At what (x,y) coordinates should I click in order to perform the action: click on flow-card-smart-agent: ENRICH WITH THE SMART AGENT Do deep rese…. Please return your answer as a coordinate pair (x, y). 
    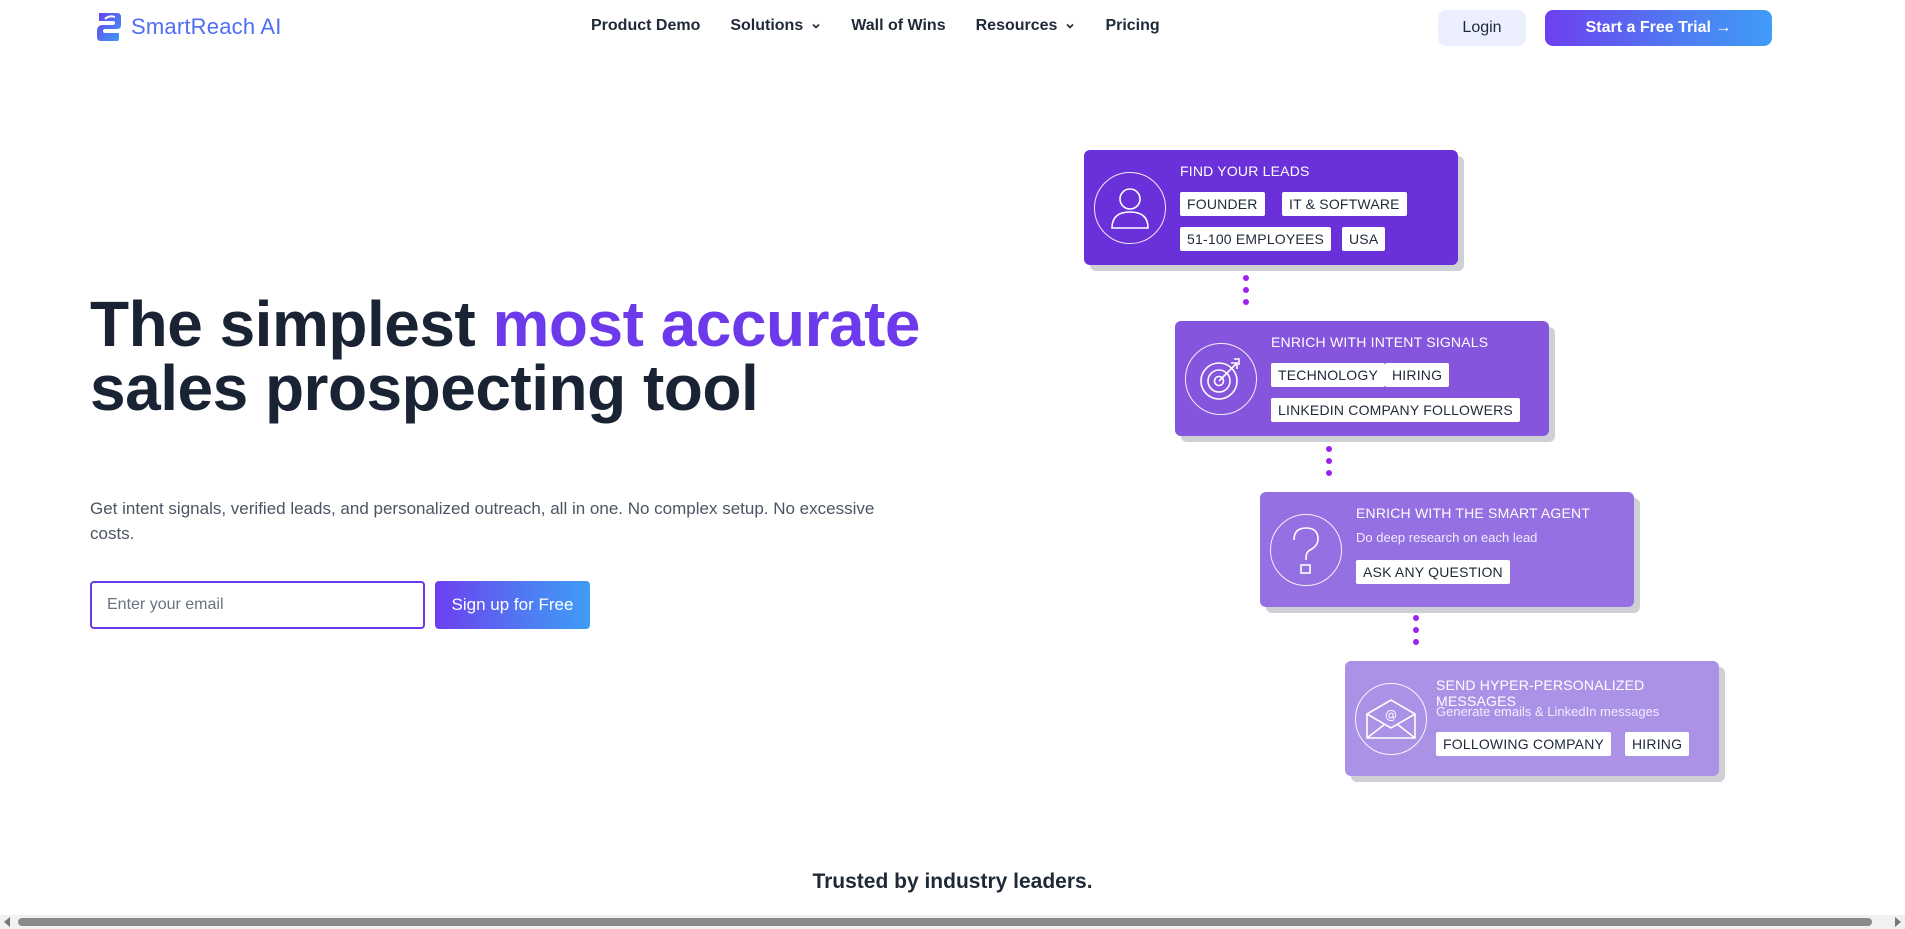
    Looking at the image, I should click on (1447, 549).